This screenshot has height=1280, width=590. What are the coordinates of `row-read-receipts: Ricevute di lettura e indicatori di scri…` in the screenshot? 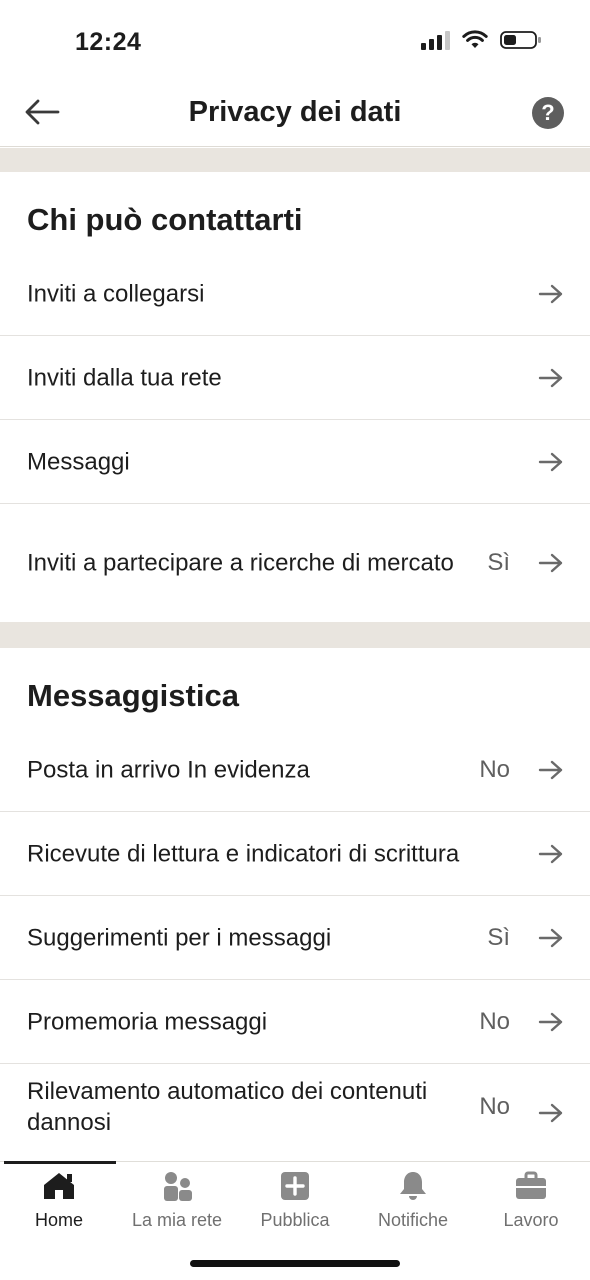 It's located at (295, 854).